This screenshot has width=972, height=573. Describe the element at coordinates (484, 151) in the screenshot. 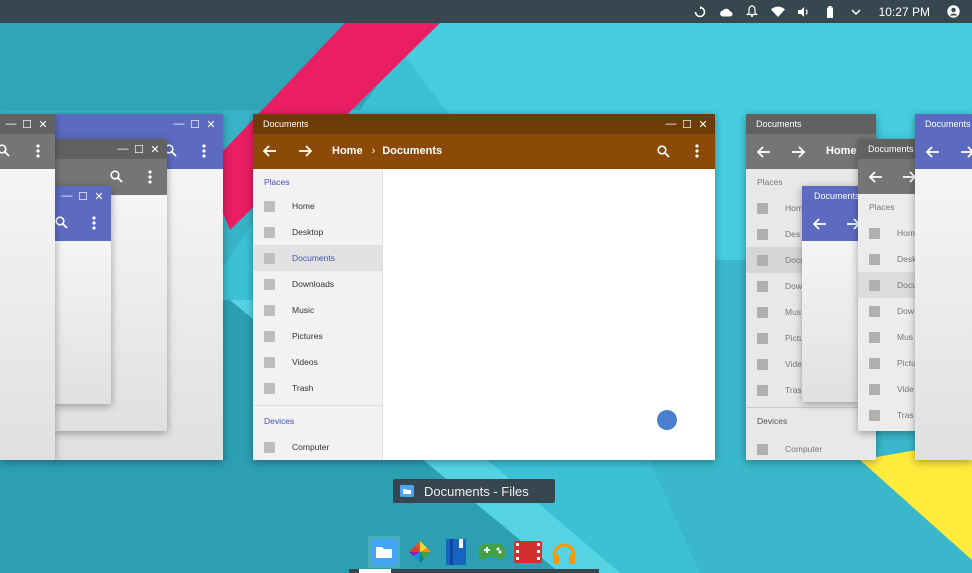

I see `toolbar: Home › Documents` at that location.